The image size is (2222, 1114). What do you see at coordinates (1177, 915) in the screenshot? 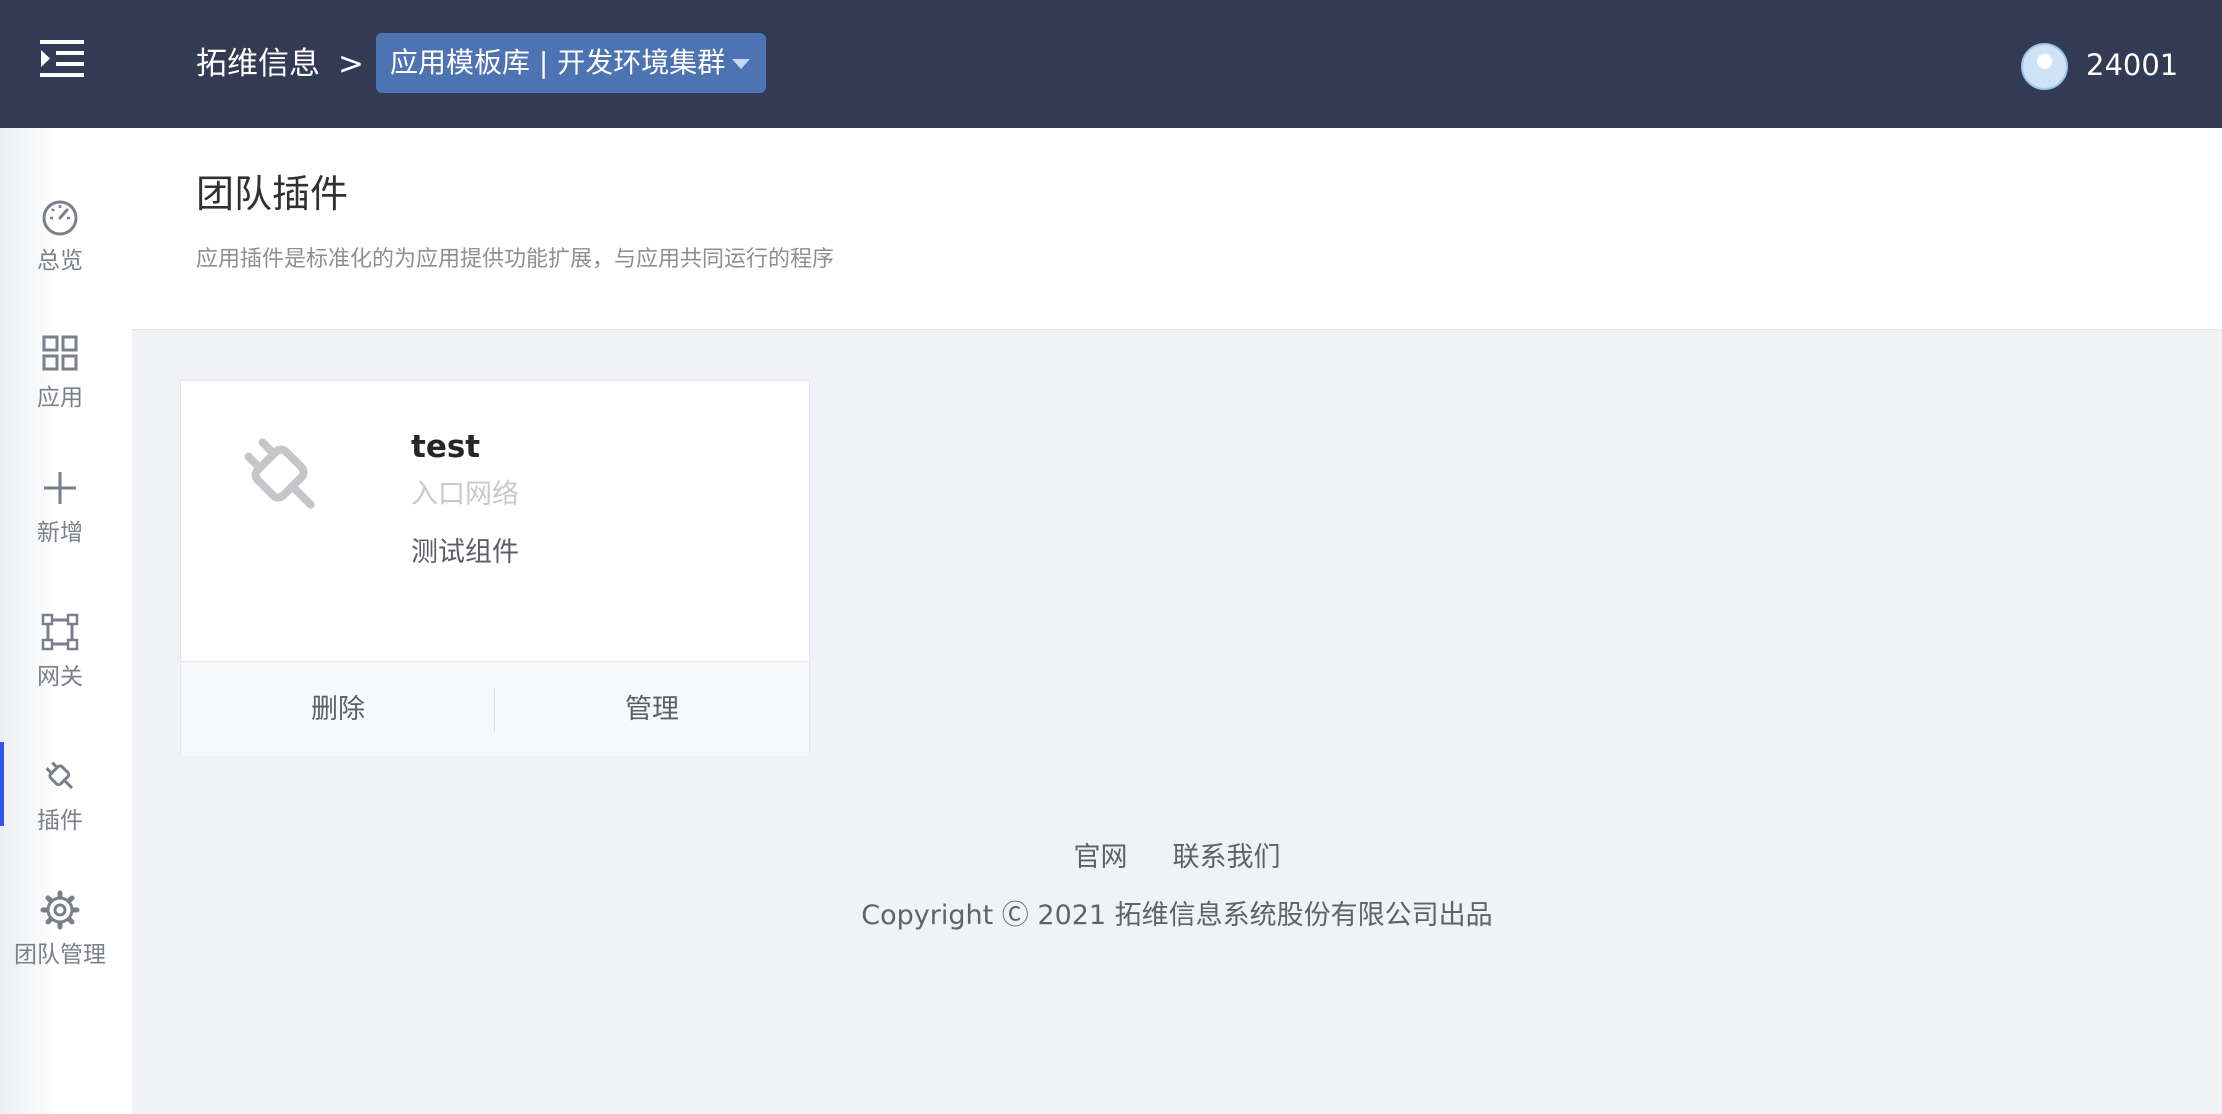
I see `copyright: Copyright Ⓒ 2021 拓维信息系统股份有限公司出品` at bounding box center [1177, 915].